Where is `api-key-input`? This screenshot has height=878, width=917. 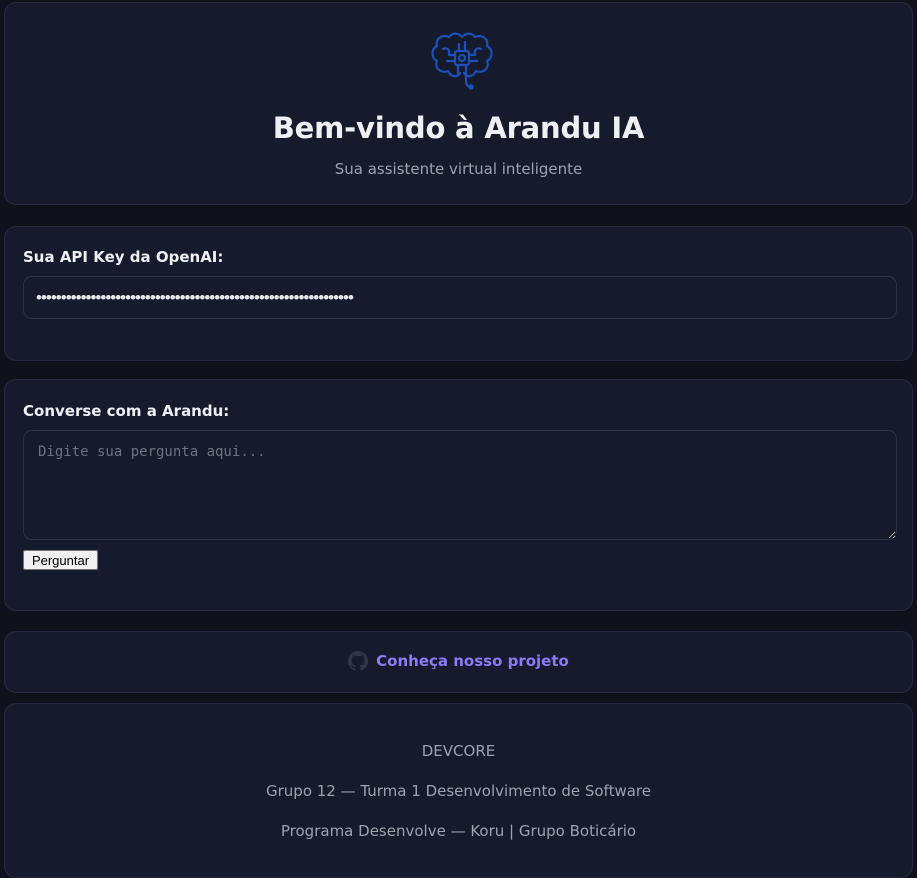
api-key-input is located at coordinates (460, 297).